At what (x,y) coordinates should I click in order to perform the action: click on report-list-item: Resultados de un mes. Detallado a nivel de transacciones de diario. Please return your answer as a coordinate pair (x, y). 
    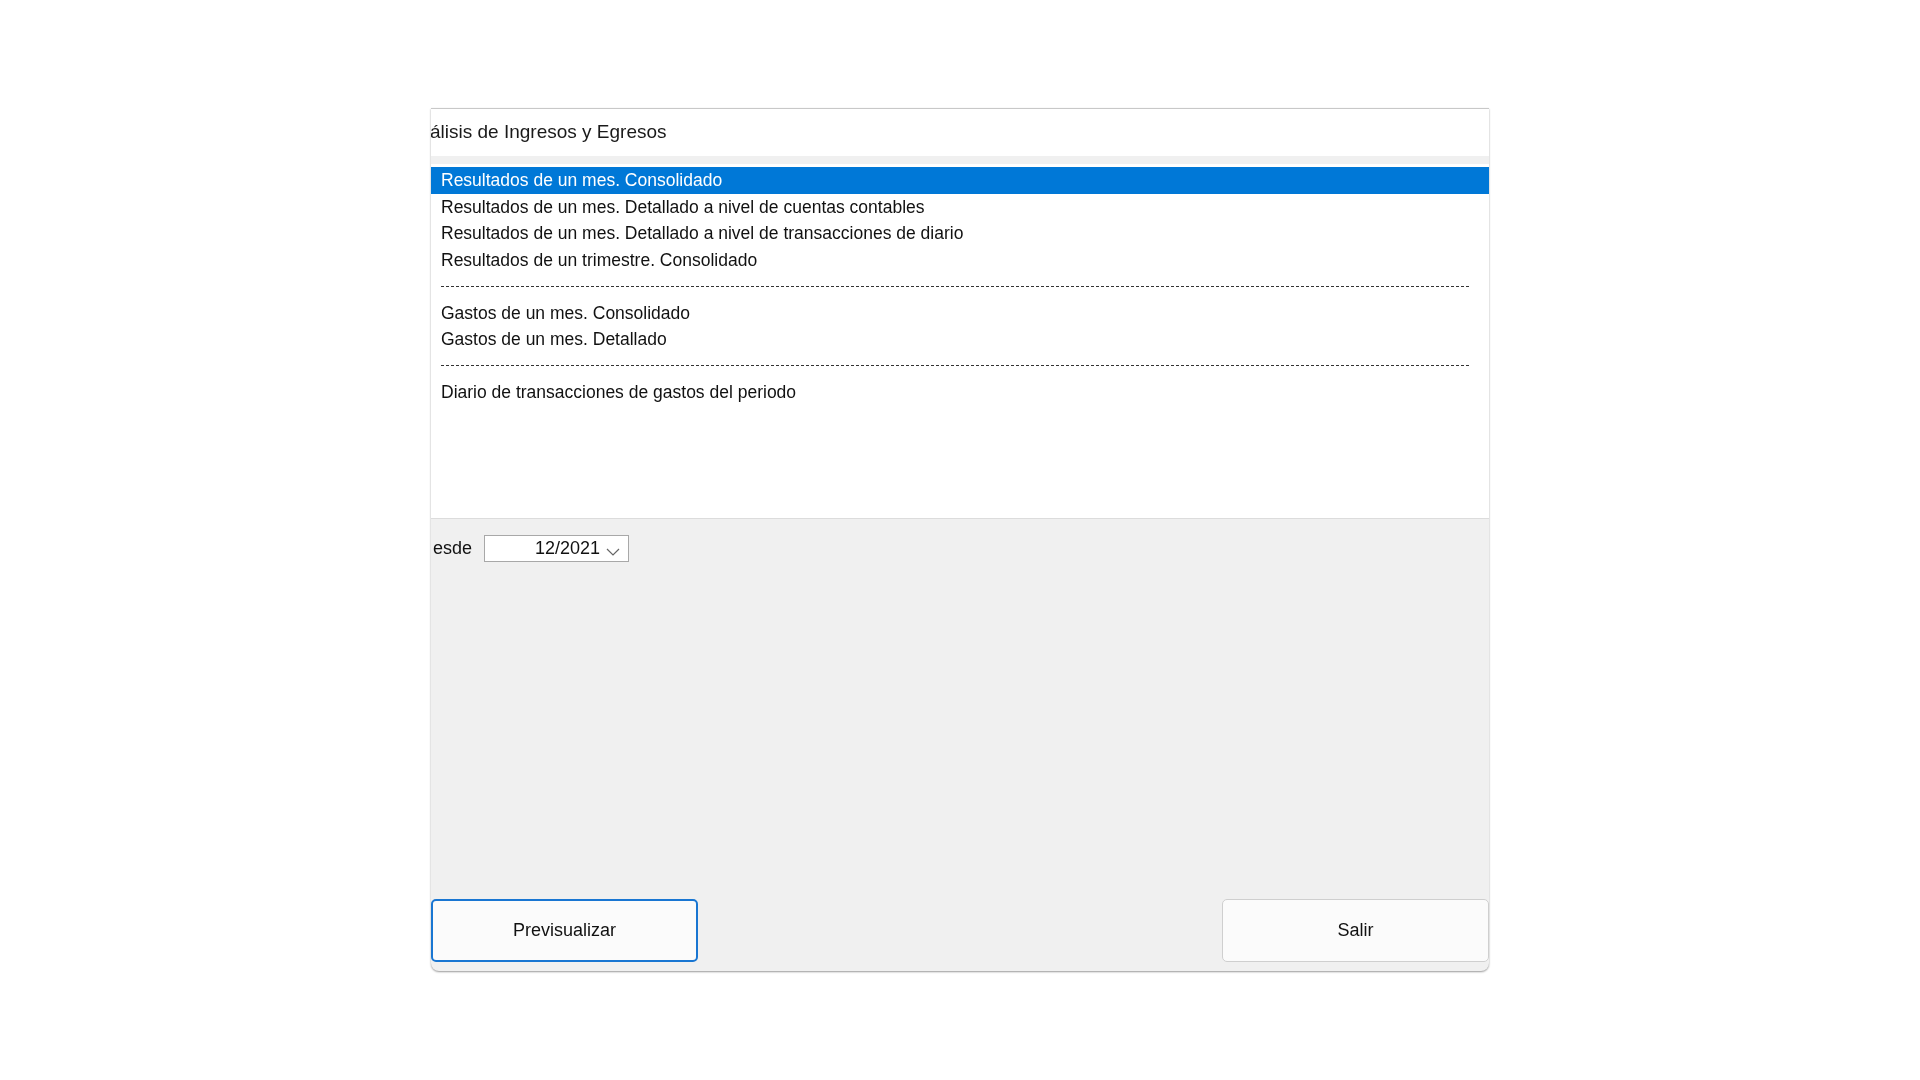
    Looking at the image, I should click on (960, 233).